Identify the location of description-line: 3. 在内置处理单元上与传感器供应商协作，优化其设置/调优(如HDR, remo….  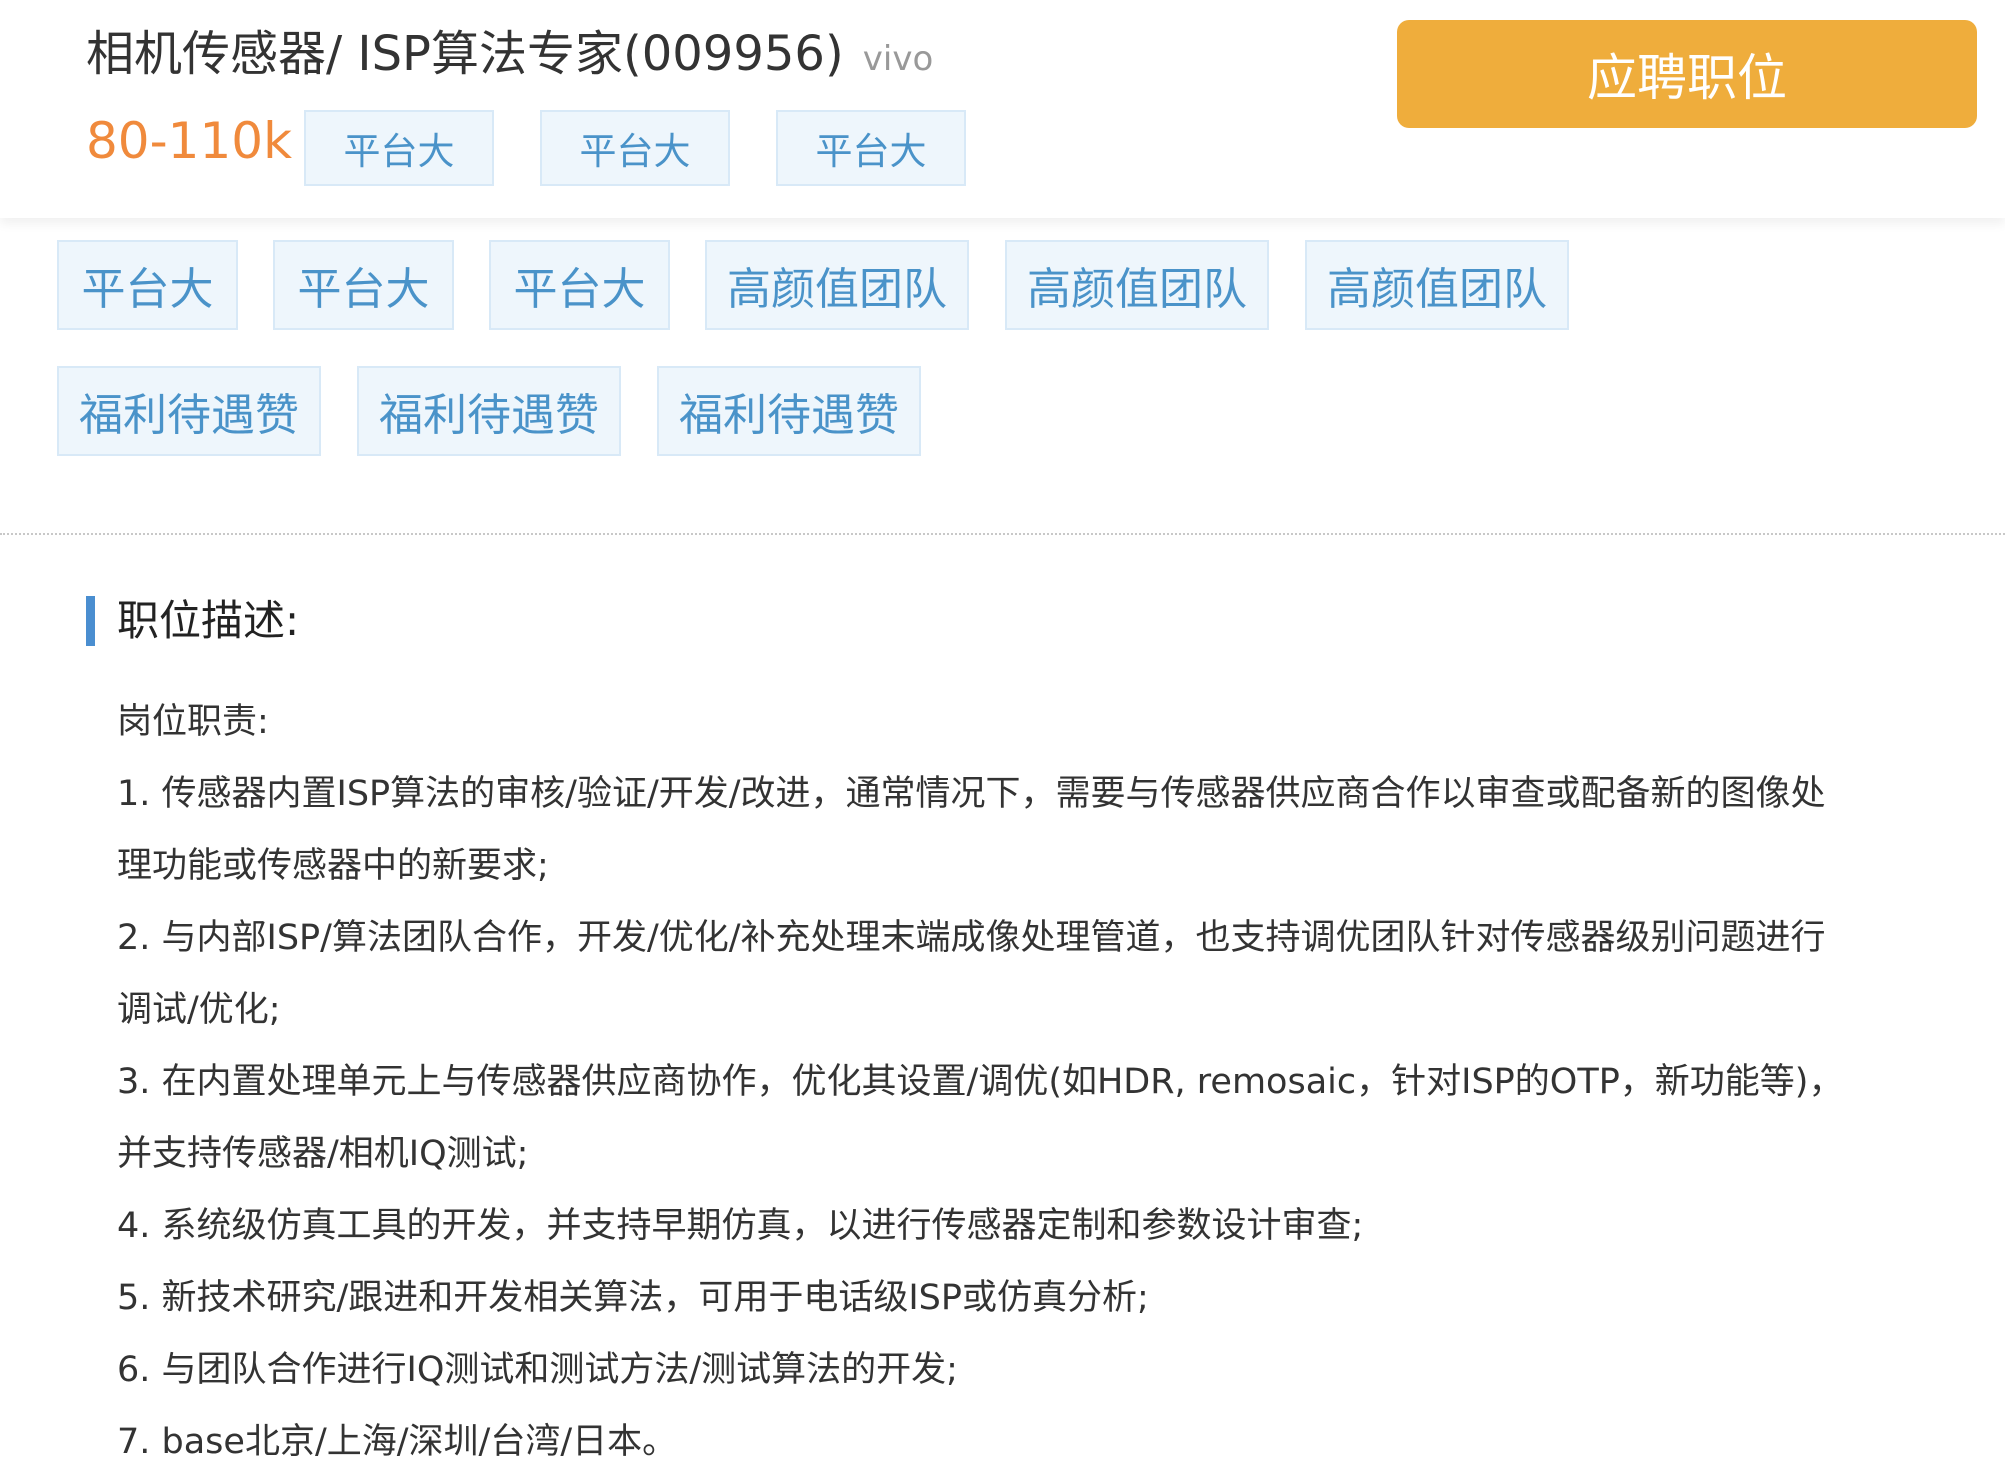
(980, 1082).